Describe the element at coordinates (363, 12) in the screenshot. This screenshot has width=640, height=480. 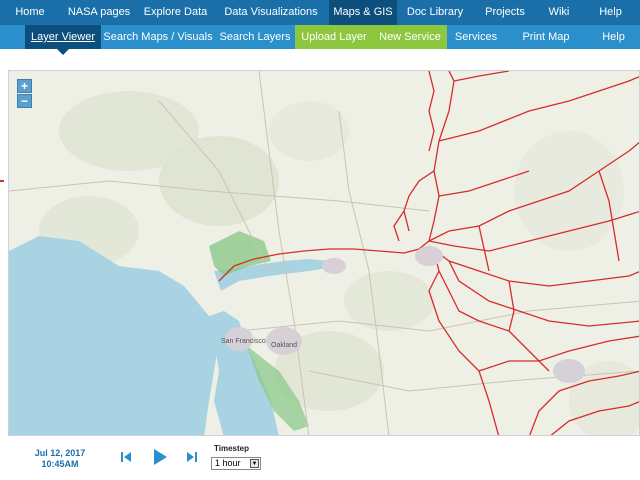
I see `nav-maps-gis: Maps & GIS` at that location.